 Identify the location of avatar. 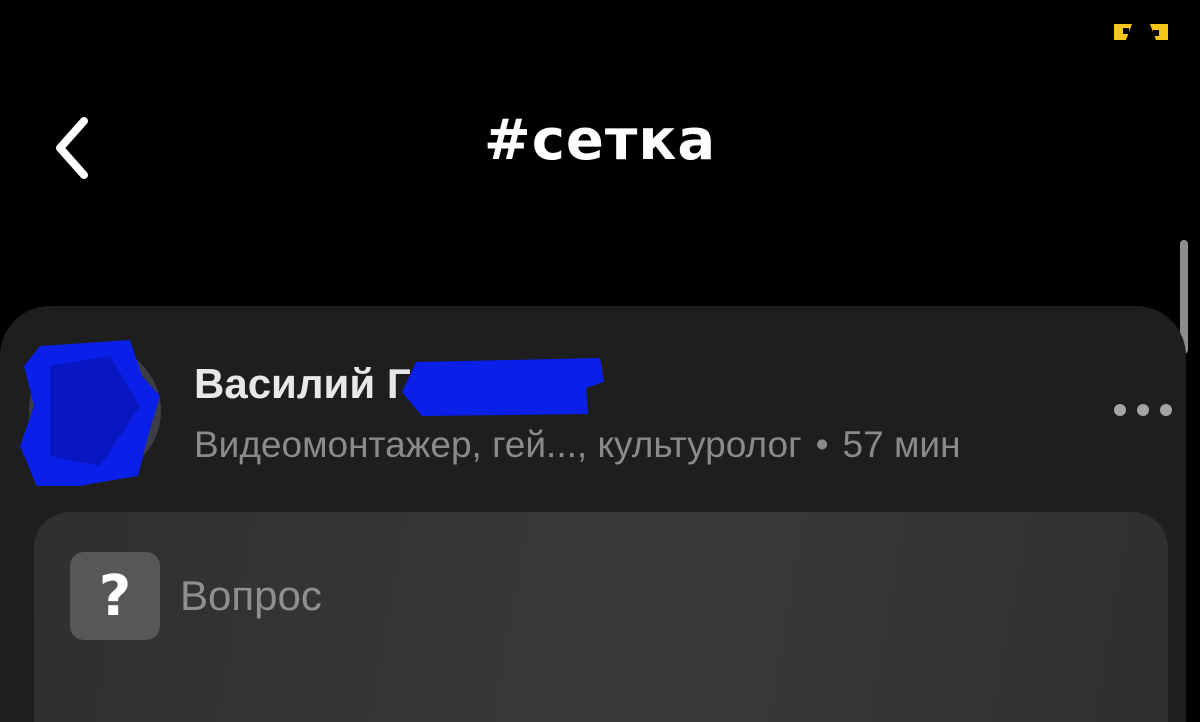
(91, 415).